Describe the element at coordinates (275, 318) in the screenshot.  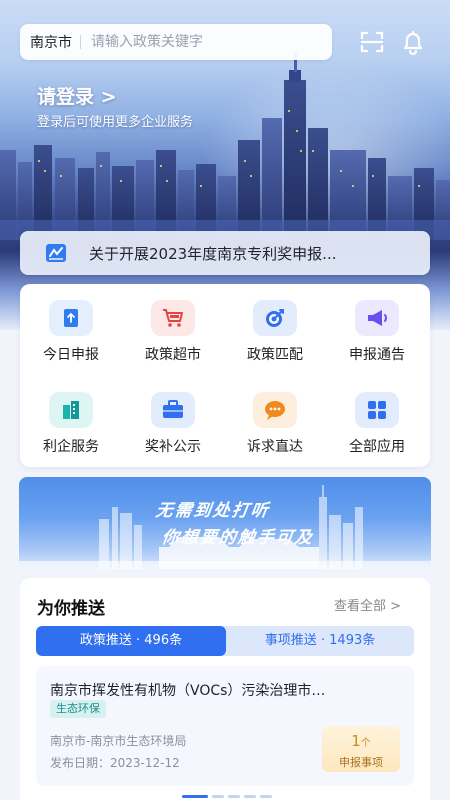
I see `target-icon` at that location.